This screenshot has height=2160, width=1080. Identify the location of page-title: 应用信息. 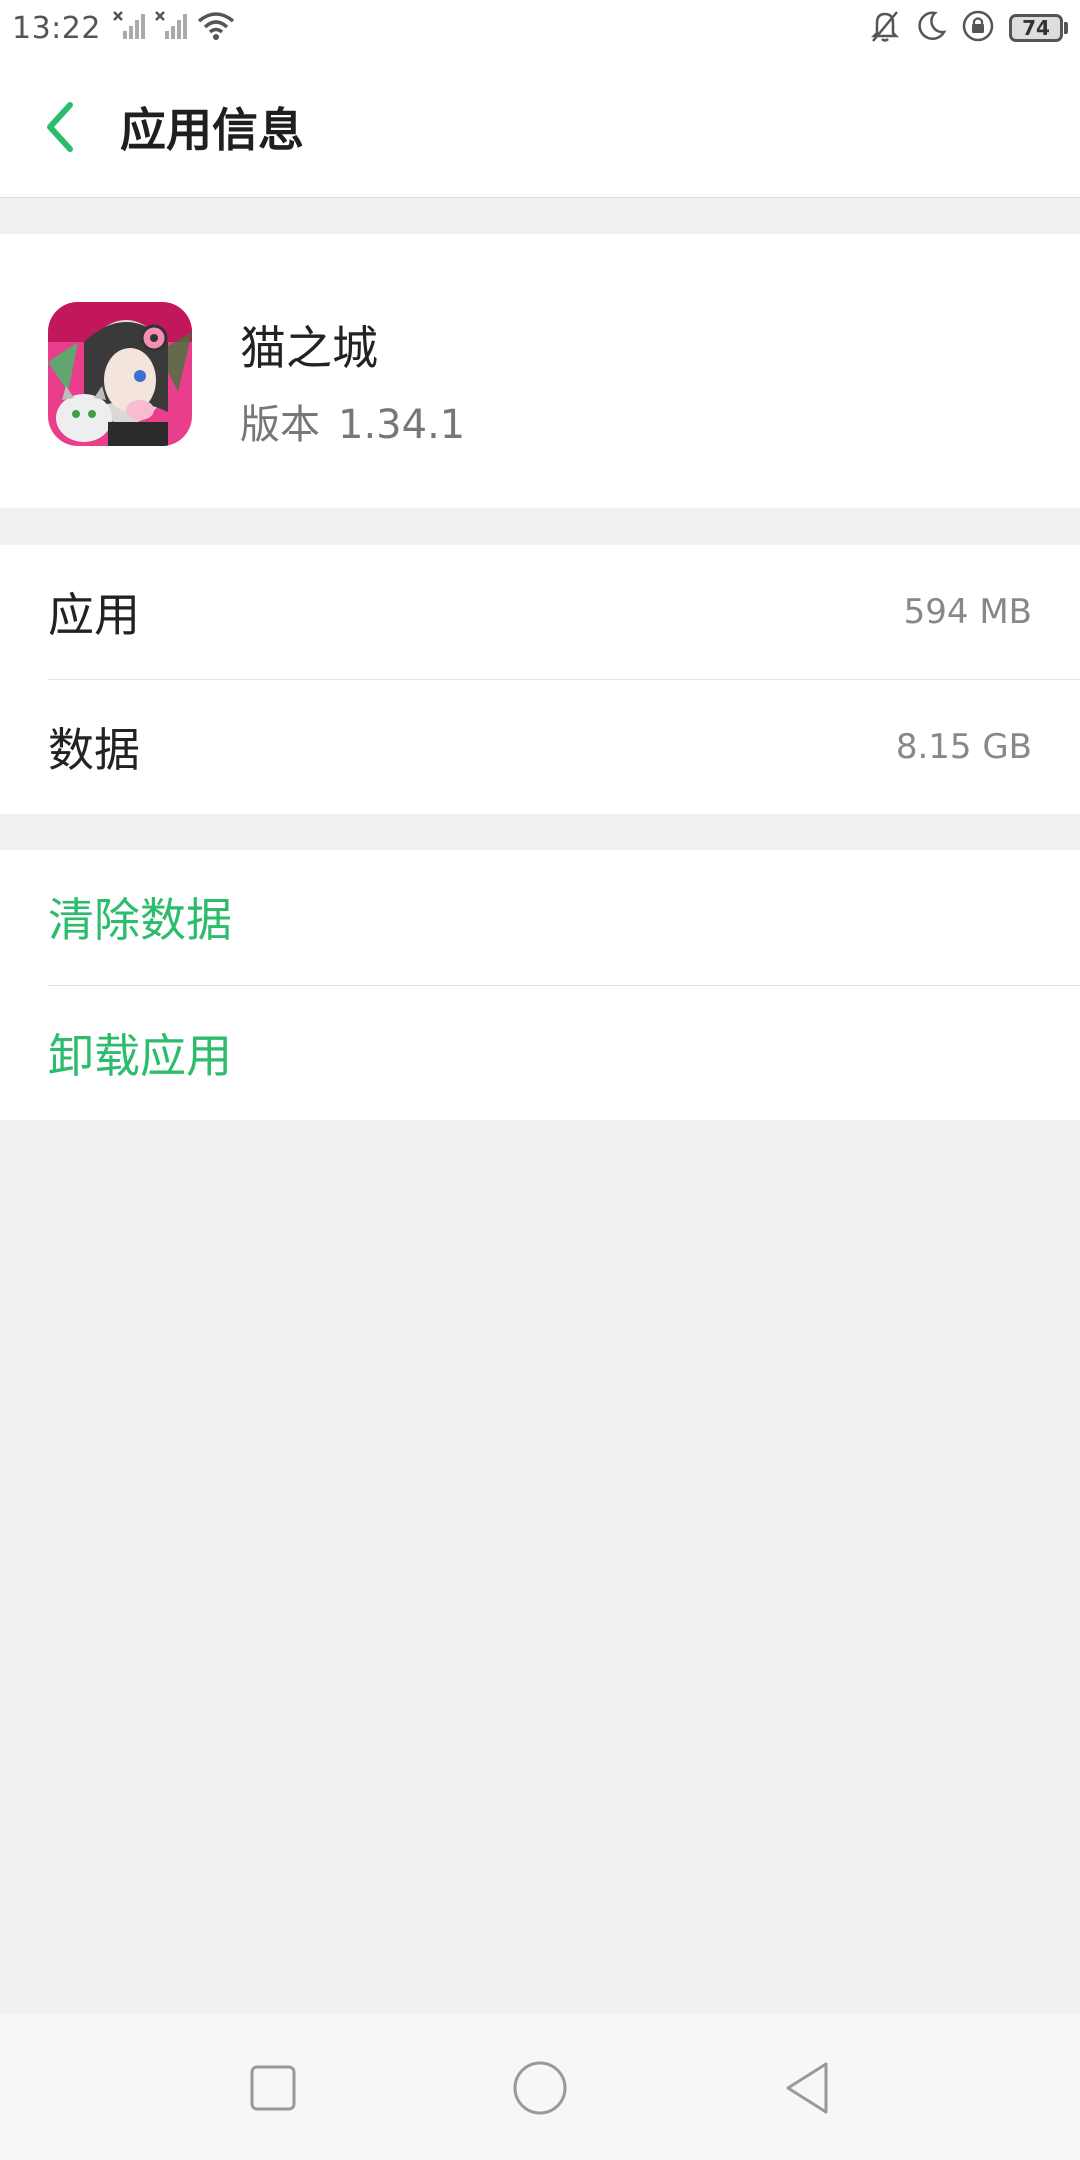
(212, 129).